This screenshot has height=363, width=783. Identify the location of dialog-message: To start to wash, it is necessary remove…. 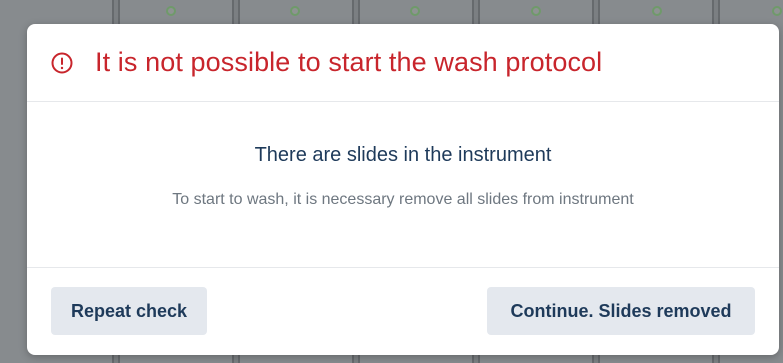
(403, 199).